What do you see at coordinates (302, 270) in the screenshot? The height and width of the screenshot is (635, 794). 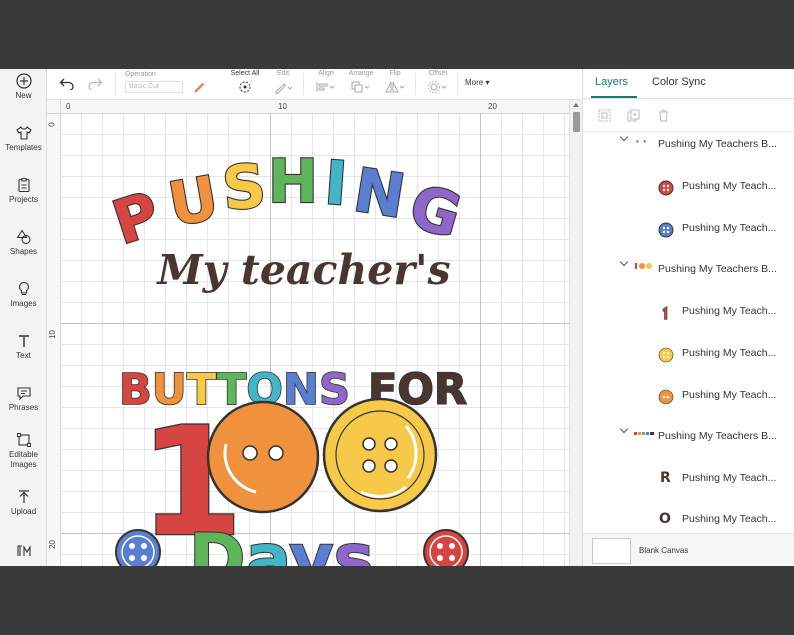 I see `subtitle-text: My teacher's` at bounding box center [302, 270].